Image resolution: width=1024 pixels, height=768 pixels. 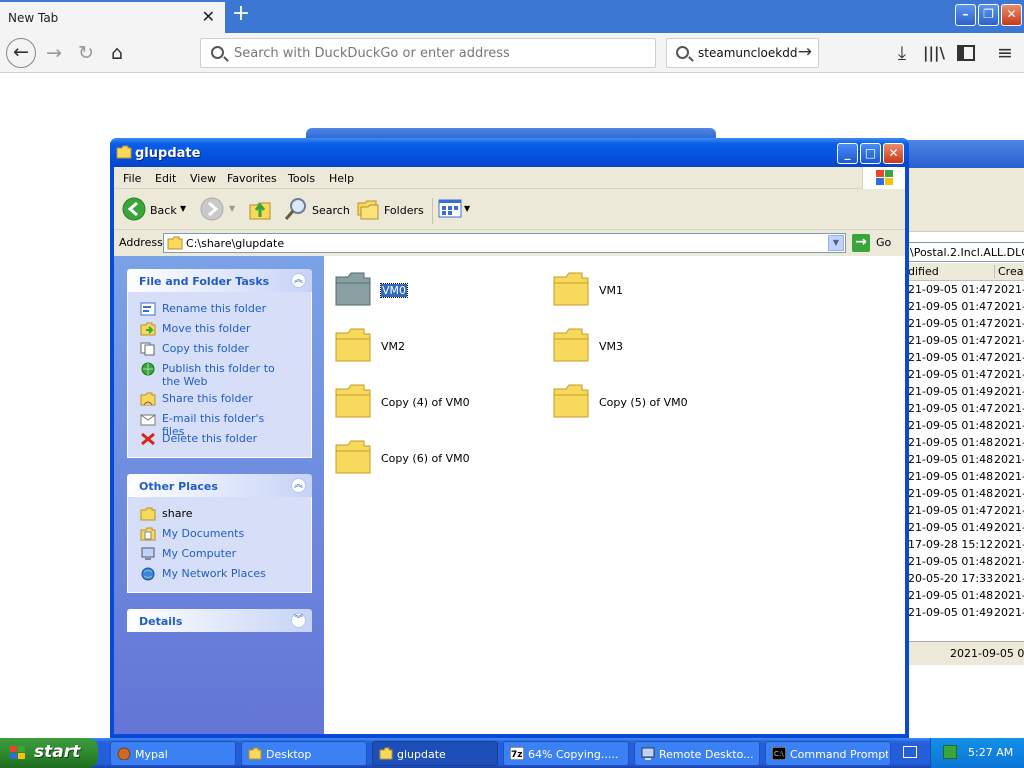 What do you see at coordinates (341, 178) in the screenshot?
I see `menu-help: Help` at bounding box center [341, 178].